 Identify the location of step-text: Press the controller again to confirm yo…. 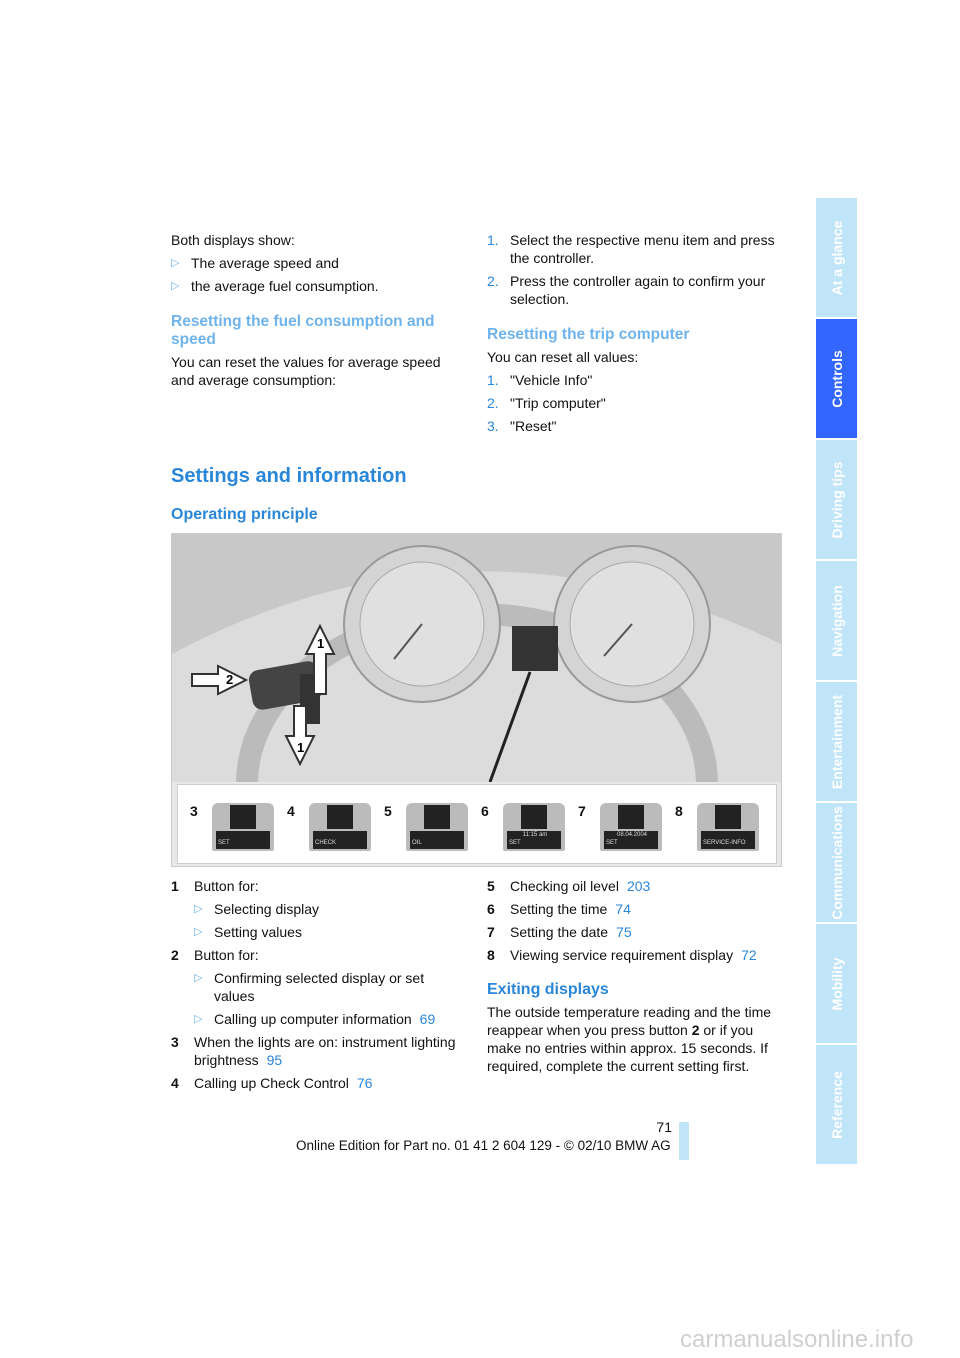
(638, 290).